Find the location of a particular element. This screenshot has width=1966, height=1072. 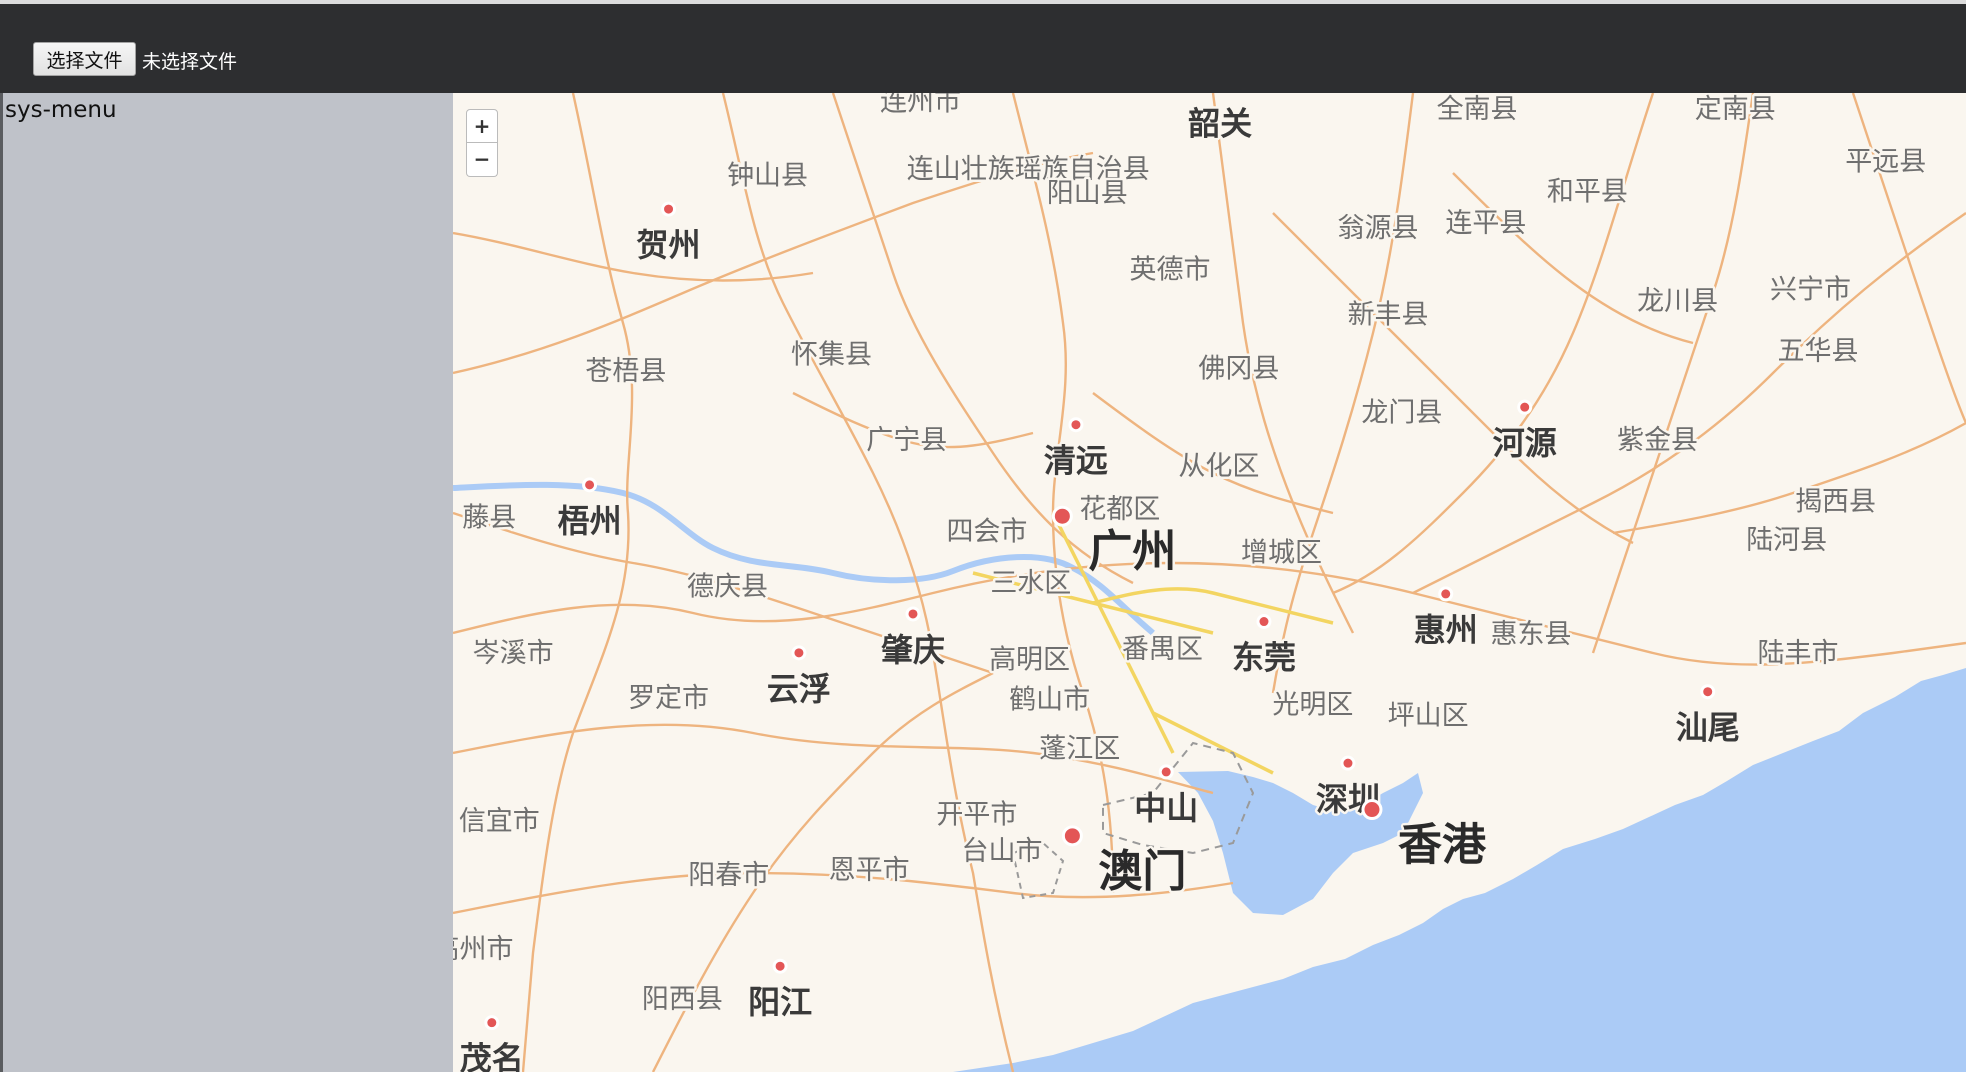

label-xingning: 兴宁市 is located at coordinates (1810, 289).